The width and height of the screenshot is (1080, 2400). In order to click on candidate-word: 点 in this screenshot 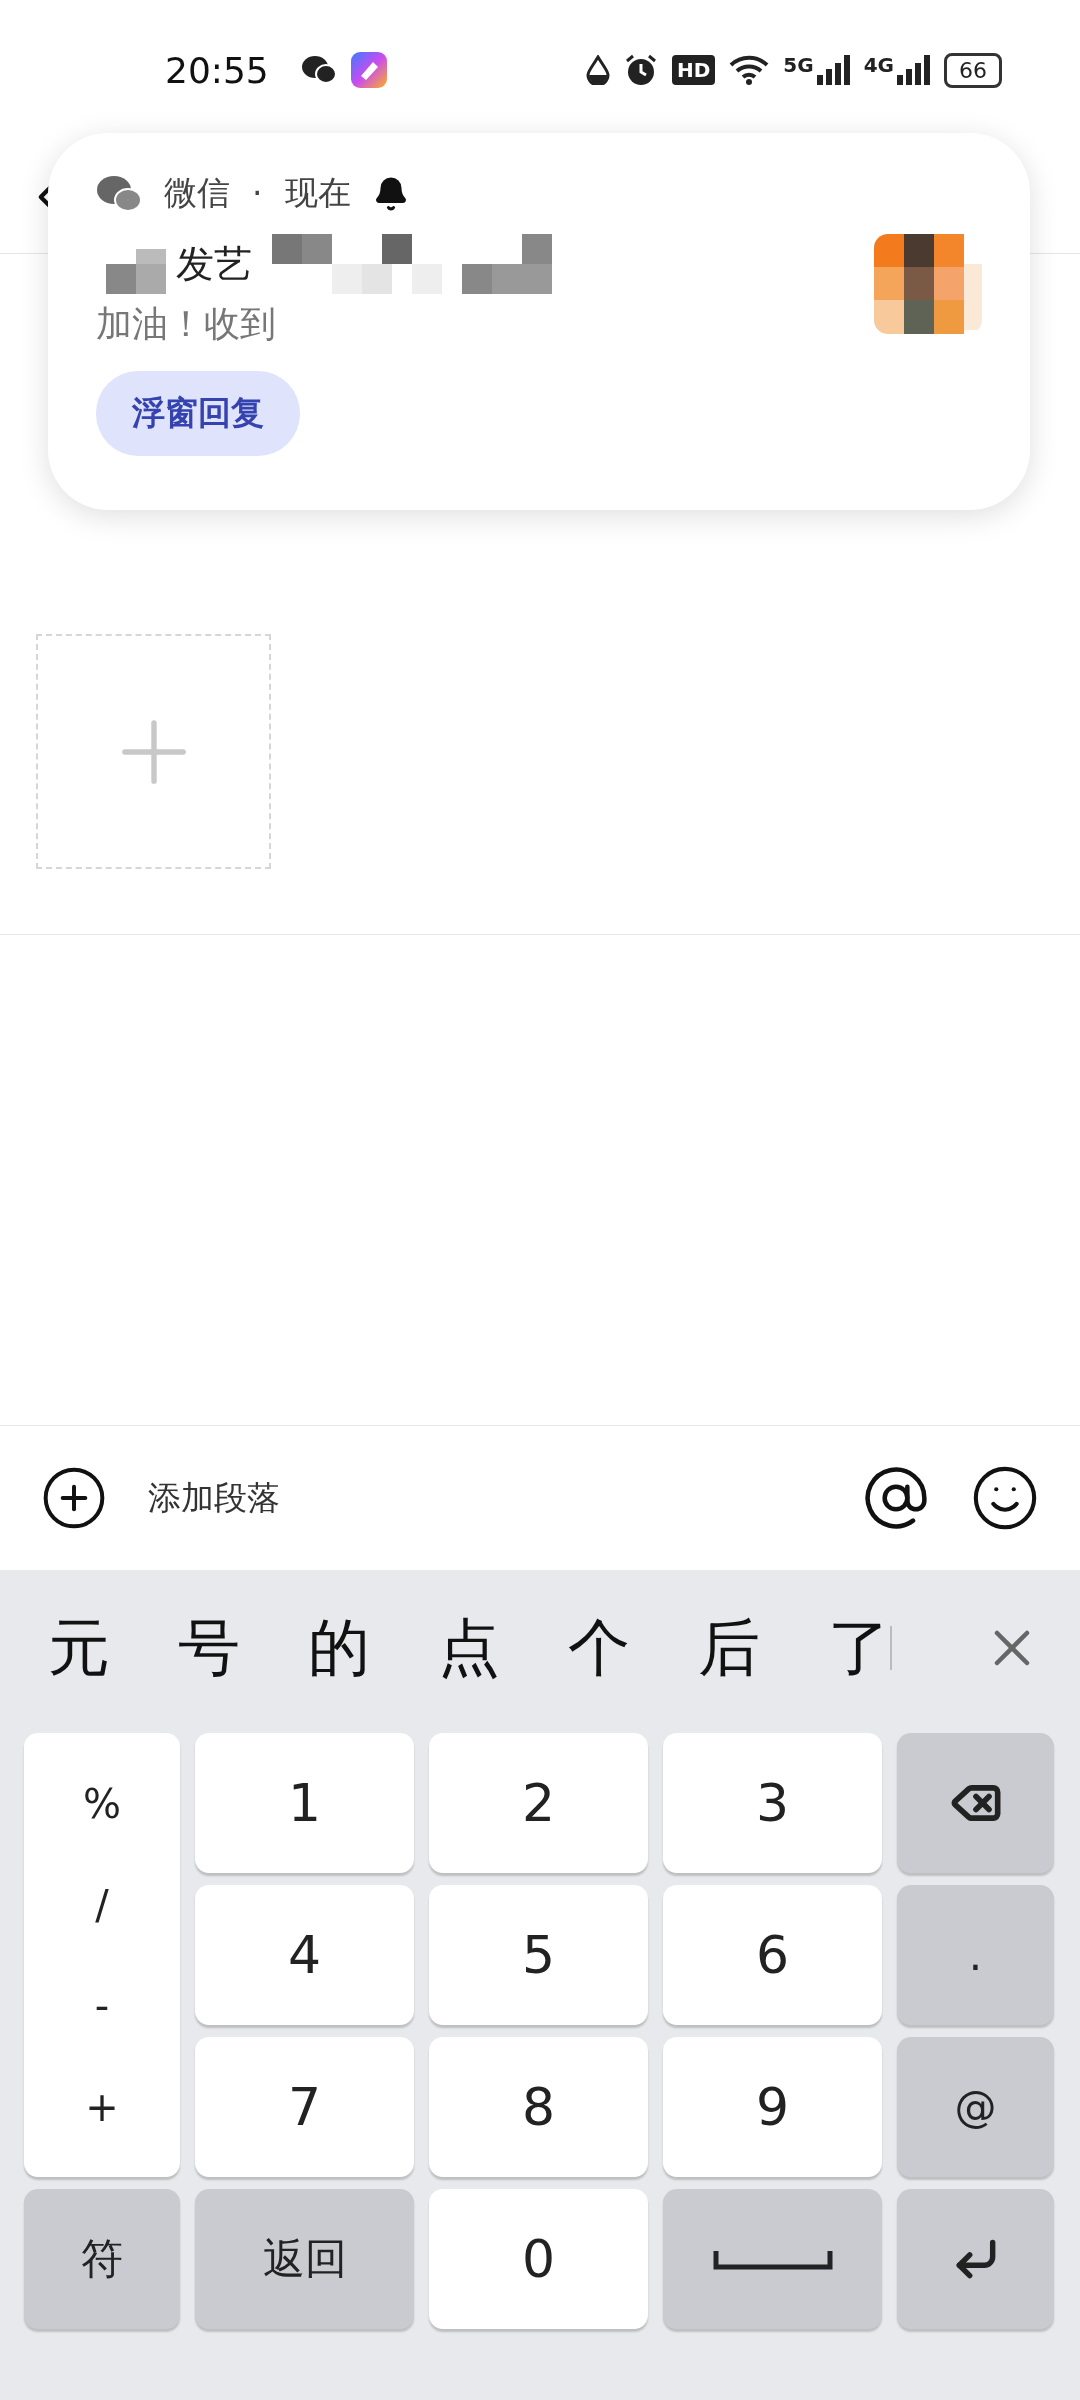, I will do `click(469, 1647)`.